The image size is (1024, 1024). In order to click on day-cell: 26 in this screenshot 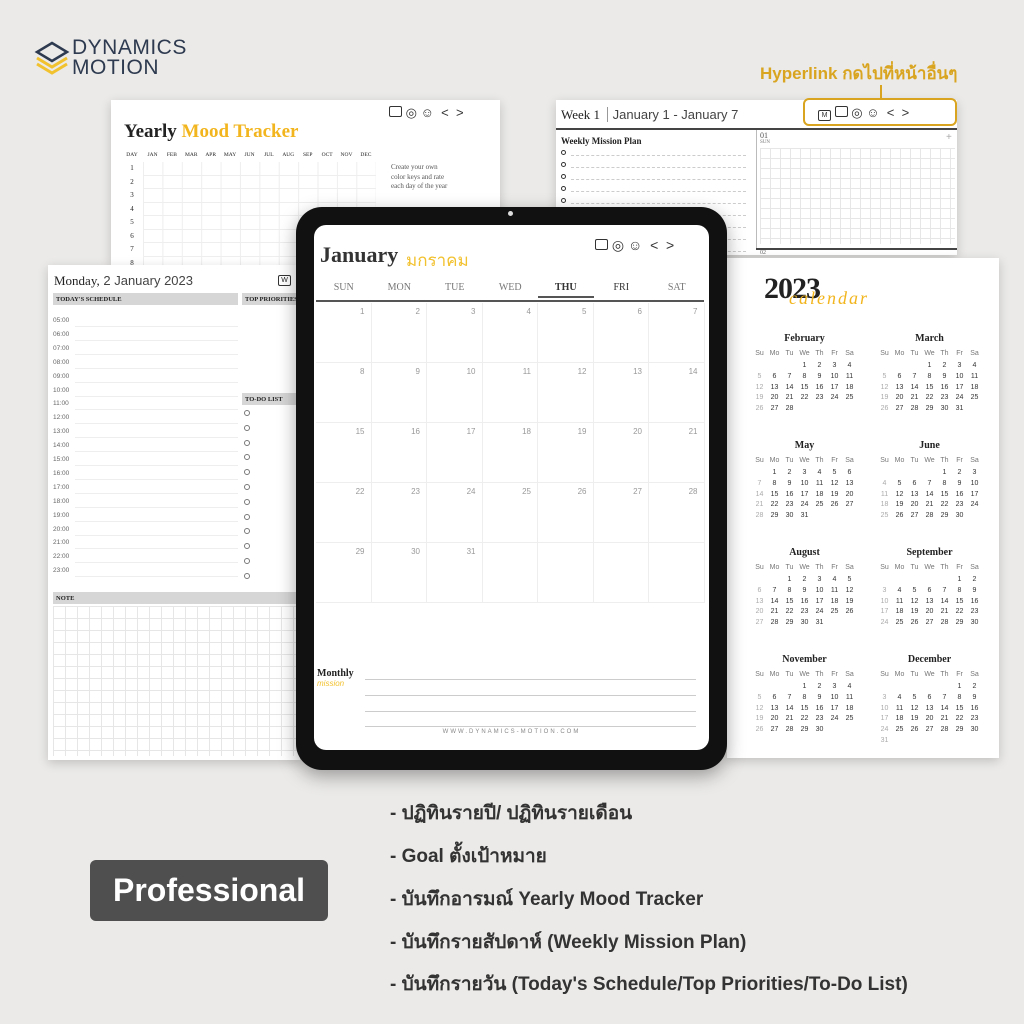, I will do `click(566, 513)`.